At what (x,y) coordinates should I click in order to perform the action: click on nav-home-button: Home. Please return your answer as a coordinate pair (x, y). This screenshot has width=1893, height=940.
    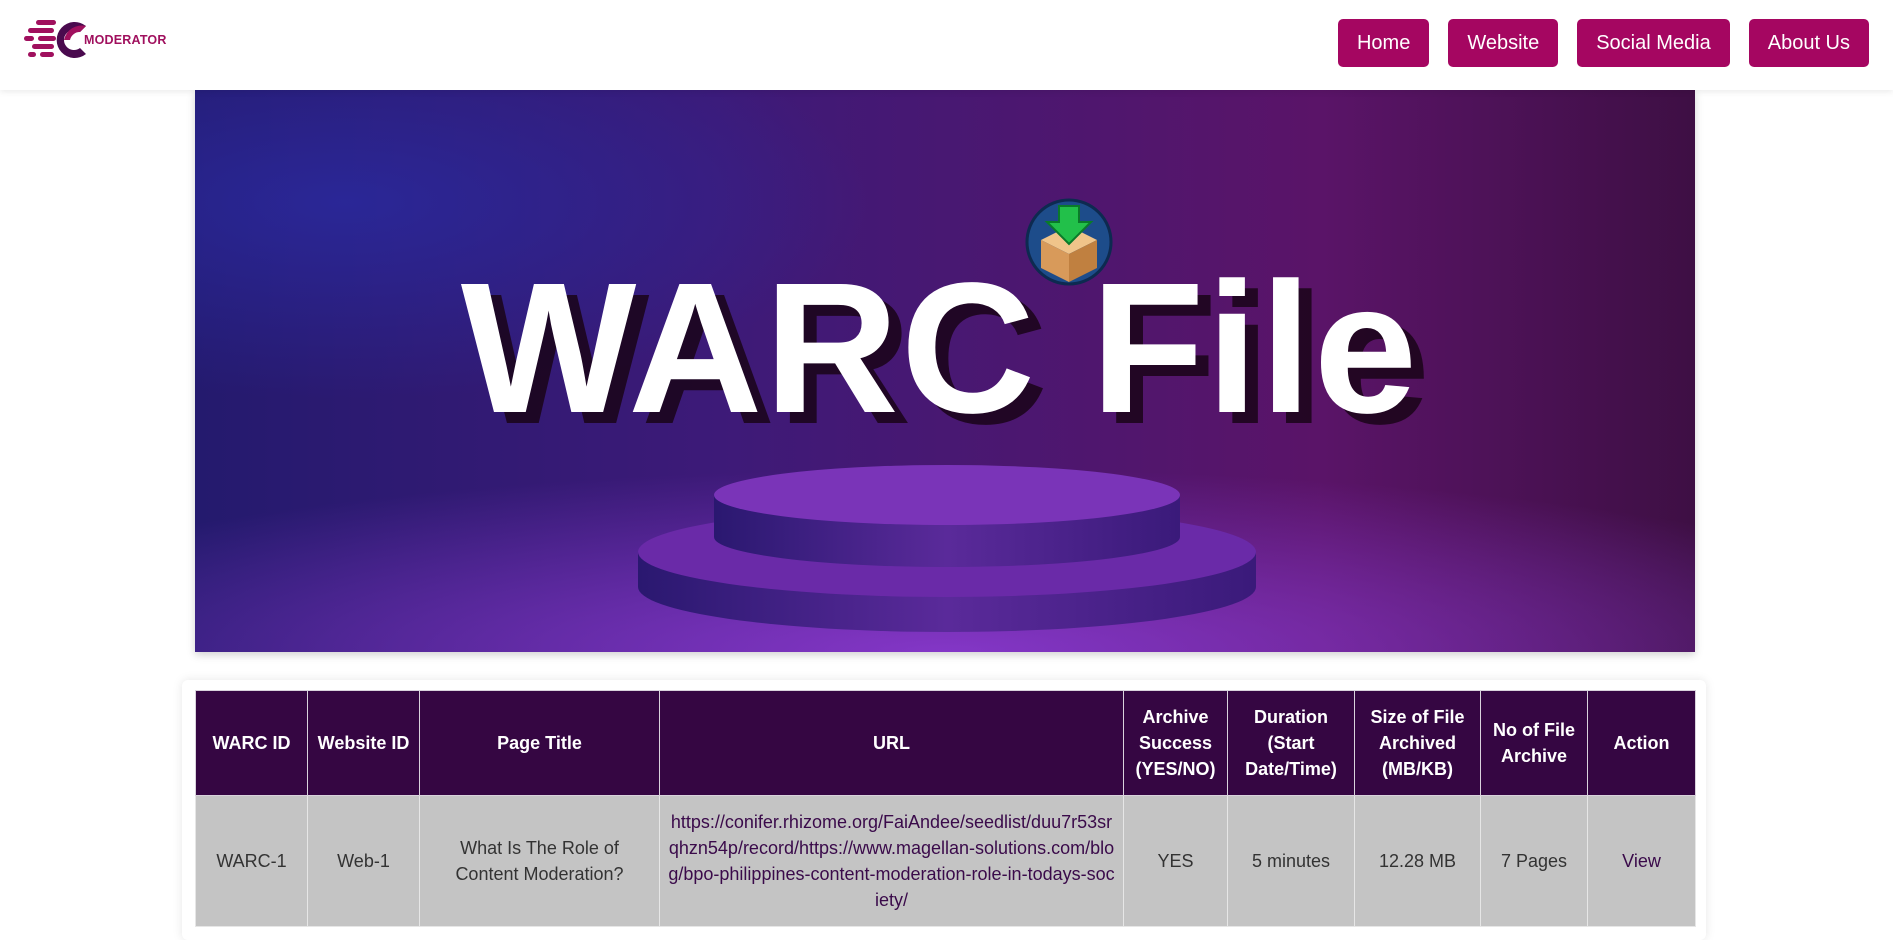
    Looking at the image, I should click on (1383, 43).